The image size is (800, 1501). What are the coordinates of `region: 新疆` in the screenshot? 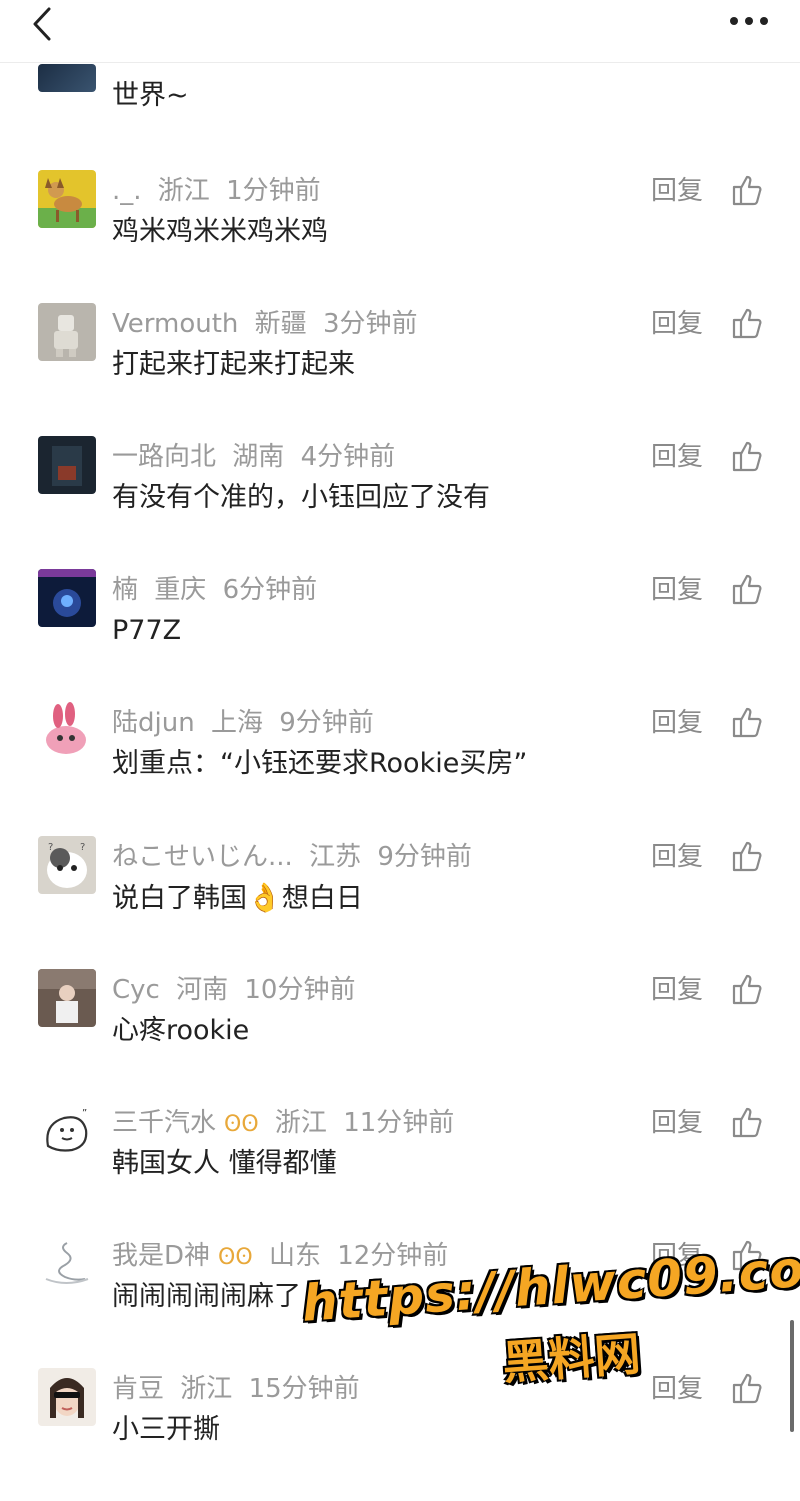 It's located at (280, 324).